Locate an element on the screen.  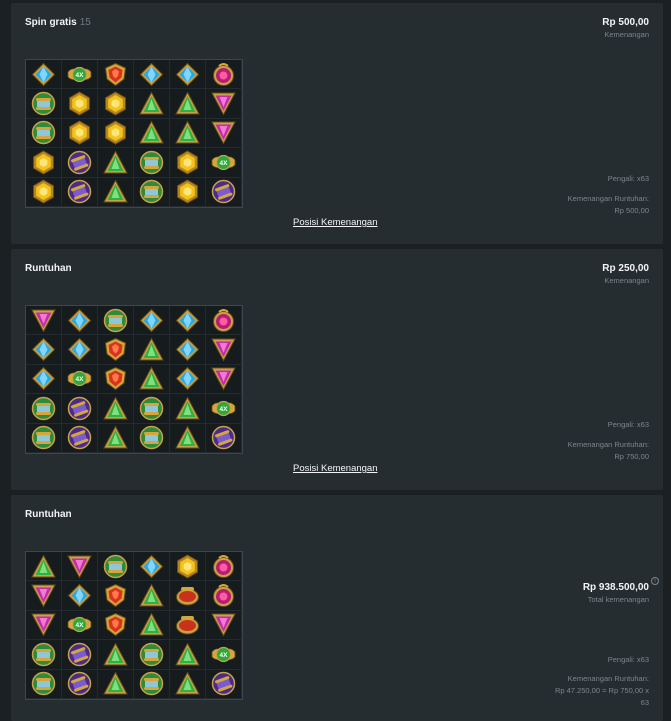
red-lamp-icon is located at coordinates (187, 595).